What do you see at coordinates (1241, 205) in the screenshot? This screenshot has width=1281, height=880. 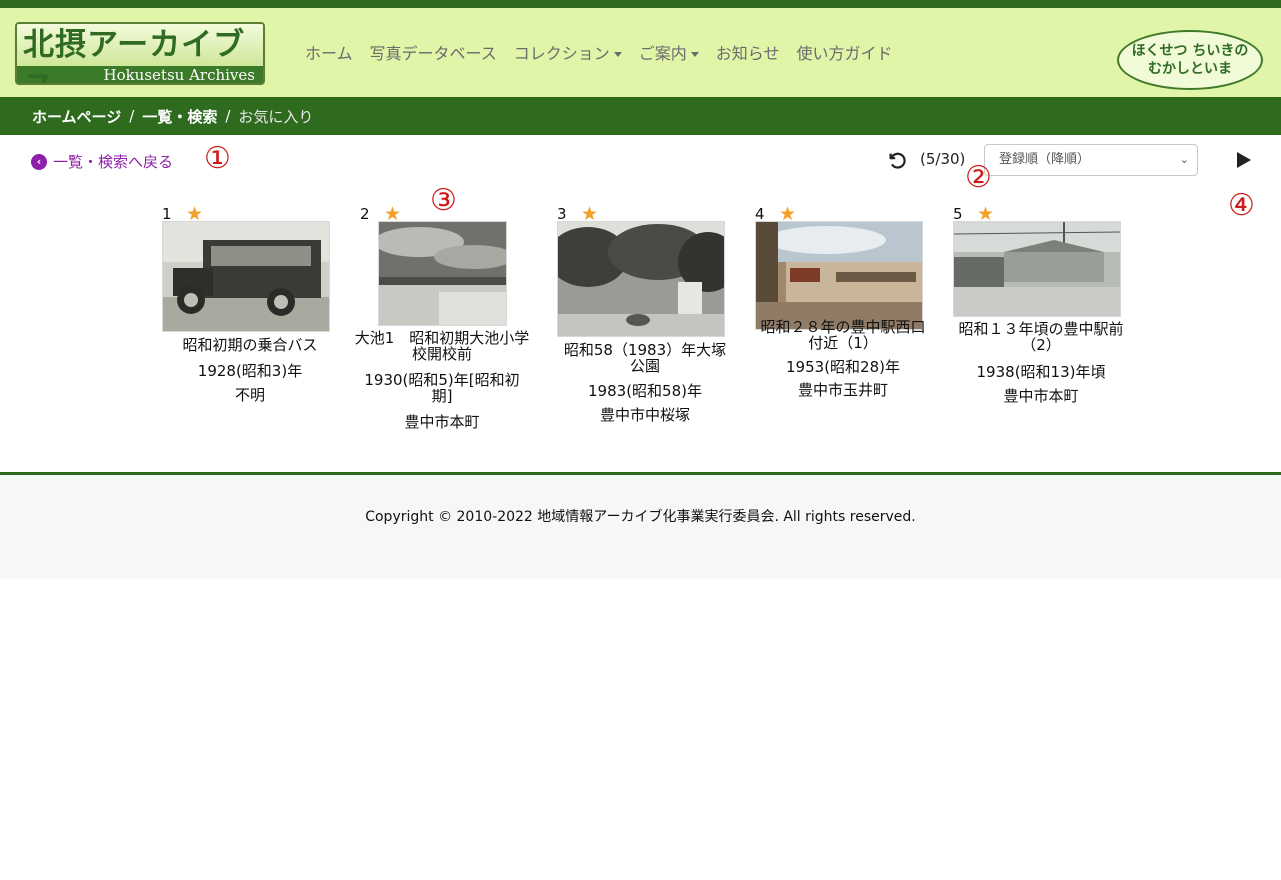 I see `annotation-marker-4: ④` at bounding box center [1241, 205].